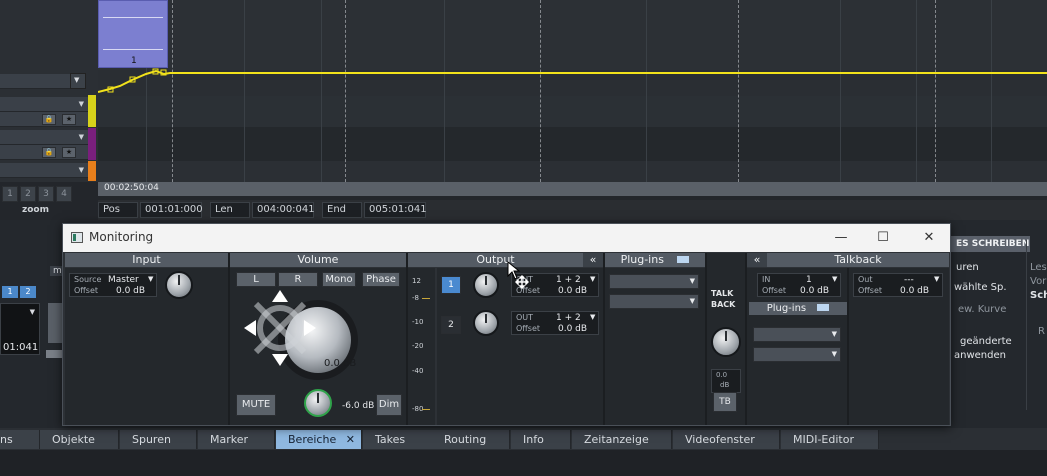  Describe the element at coordinates (914, 291) in the screenshot. I see `talkback-out-offset: 0.0 dB` at that location.